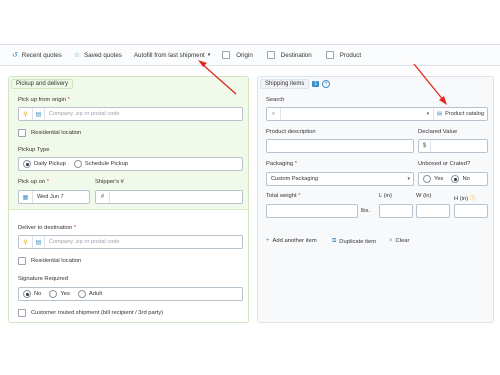  Describe the element at coordinates (433, 211) in the screenshot. I see `width-input` at that location.